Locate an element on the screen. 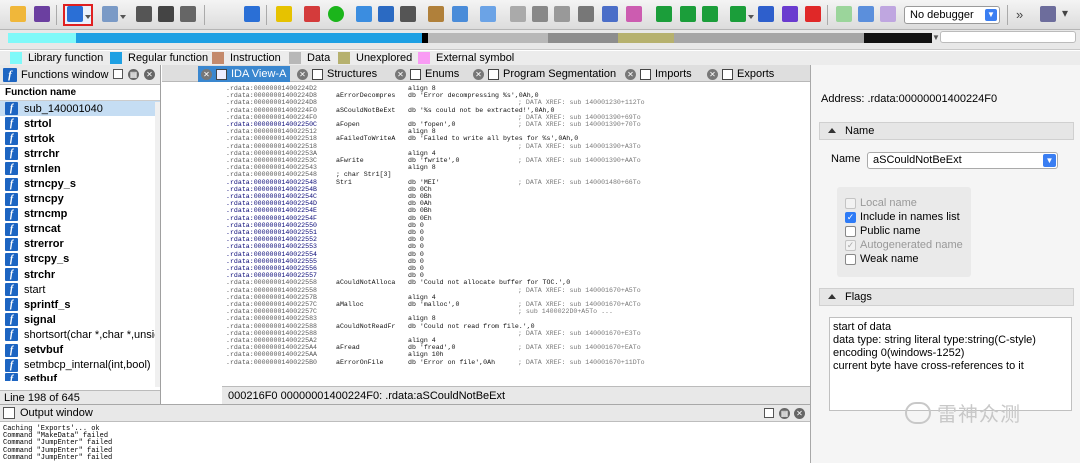  binary-icon is located at coordinates (144, 14).